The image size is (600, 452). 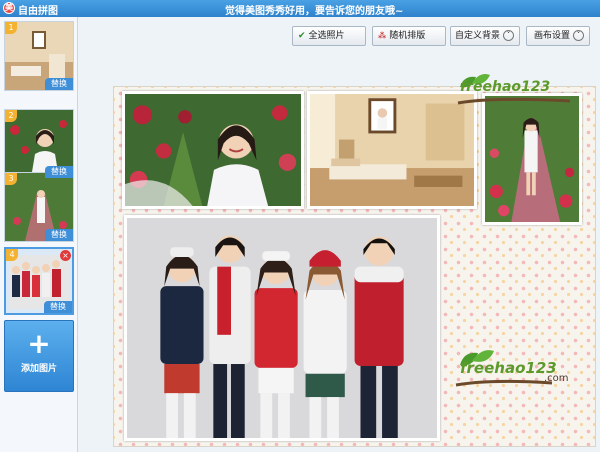 I want to click on select-all-button: ✔ 全选照片, so click(x=329, y=36).